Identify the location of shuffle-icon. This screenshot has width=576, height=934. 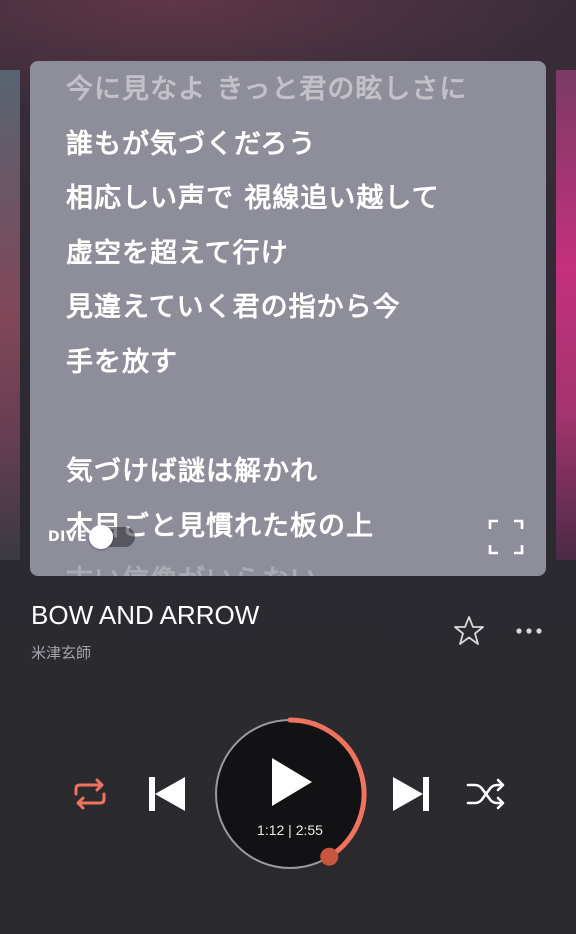
(485, 794).